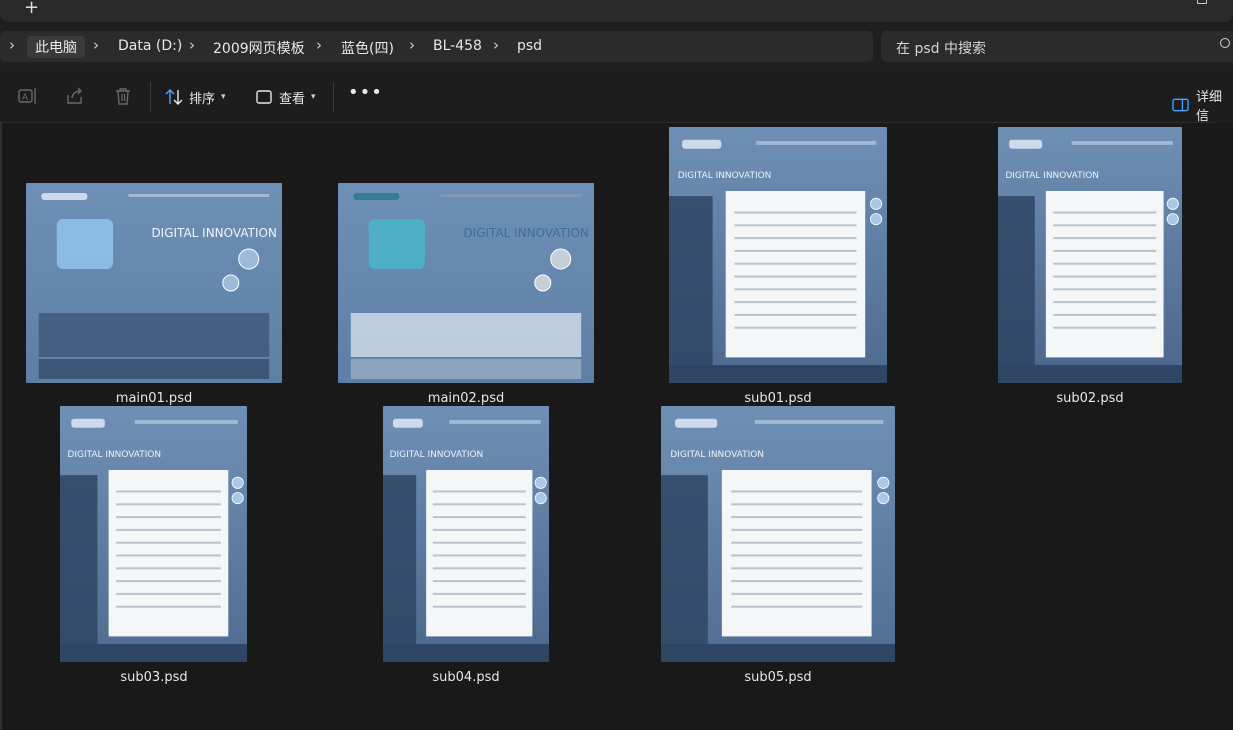 Image resolution: width=1233 pixels, height=730 pixels. I want to click on rename-icon: A, so click(28, 96).